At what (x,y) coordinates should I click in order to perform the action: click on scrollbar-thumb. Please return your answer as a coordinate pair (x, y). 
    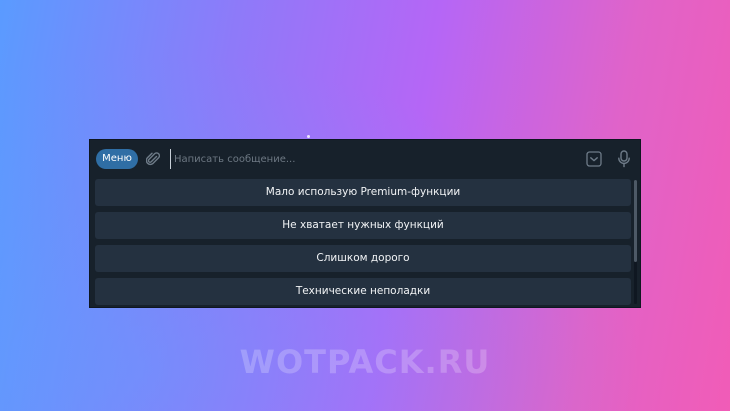
    Looking at the image, I should click on (635, 221).